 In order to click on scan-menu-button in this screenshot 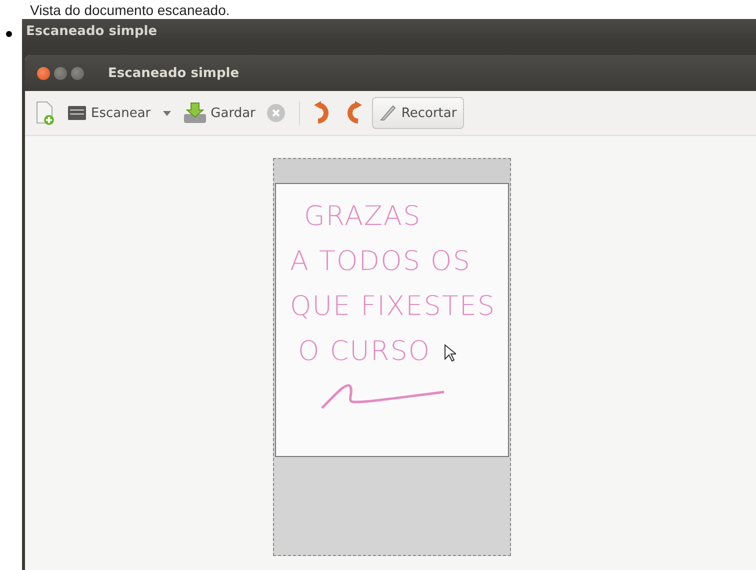, I will do `click(166, 113)`.